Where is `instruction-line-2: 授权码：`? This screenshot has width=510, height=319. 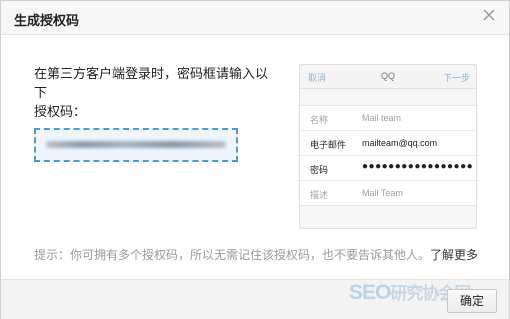 instruction-line-2: 授权码： is located at coordinates (60, 111).